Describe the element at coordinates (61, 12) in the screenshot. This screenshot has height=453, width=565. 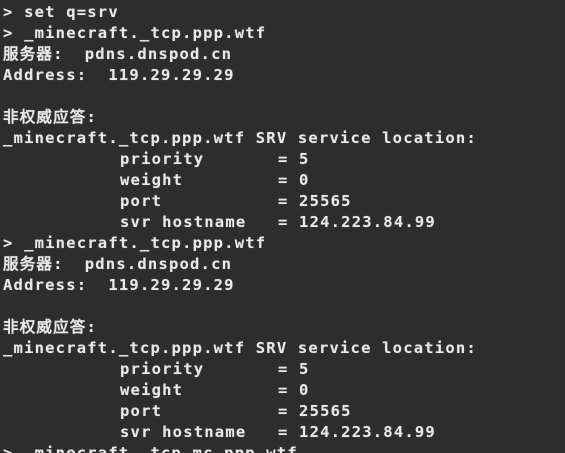
I see `terminal-line-cmd-set: > set q=srv` at that location.